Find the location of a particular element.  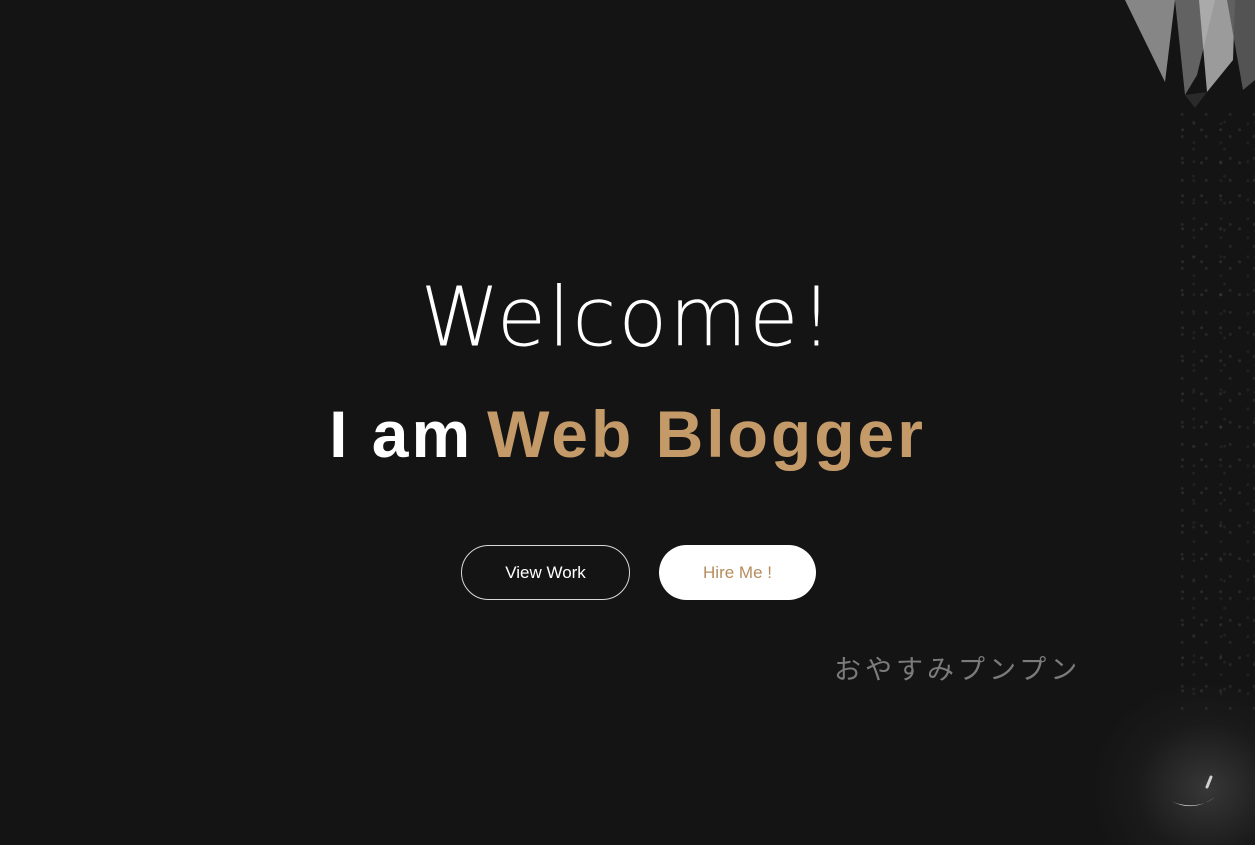

hire-me-button: Hire Me ! is located at coordinates (737, 572).